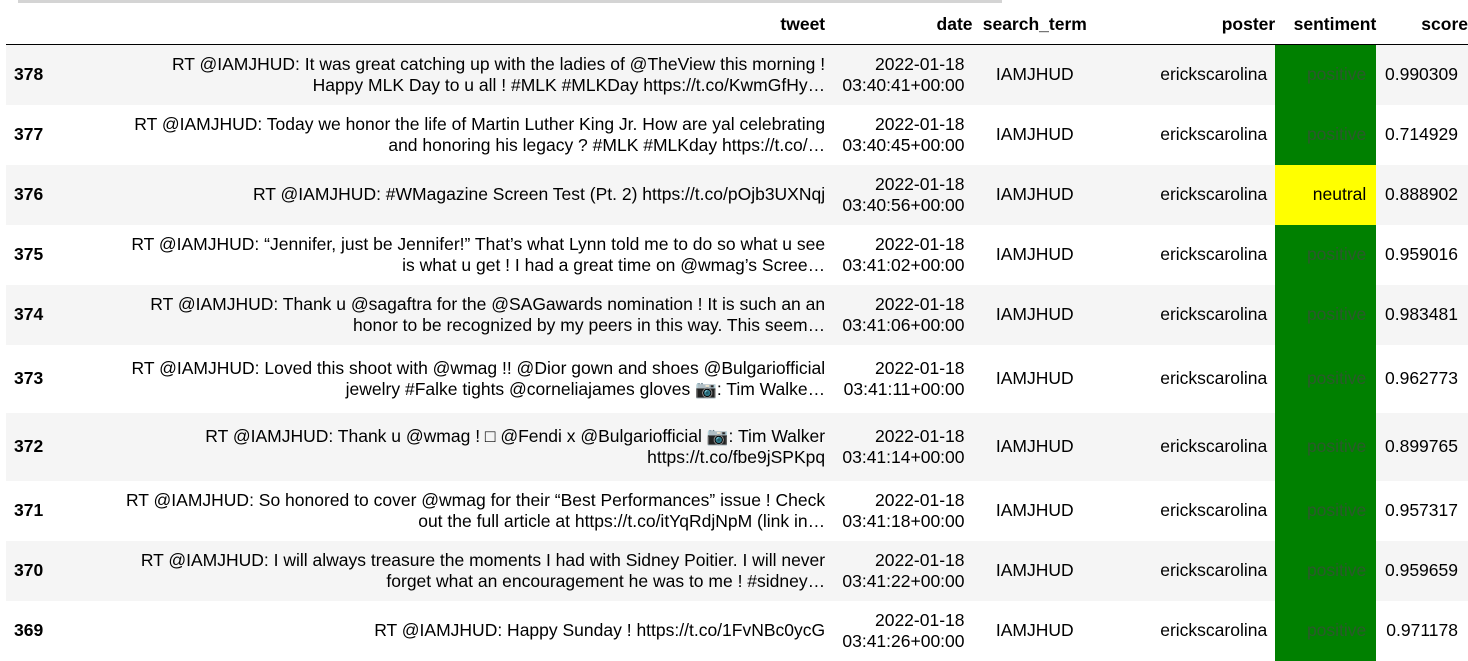  I want to click on score-cell: 0.888902, so click(1421, 194).